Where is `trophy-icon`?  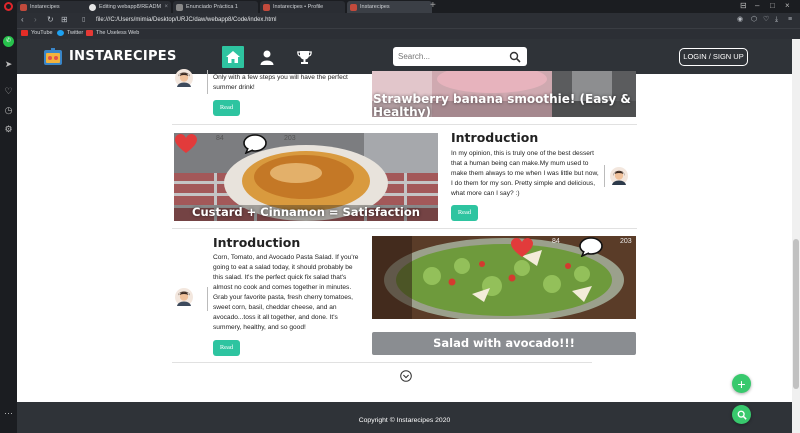
trophy-icon is located at coordinates (304, 57).